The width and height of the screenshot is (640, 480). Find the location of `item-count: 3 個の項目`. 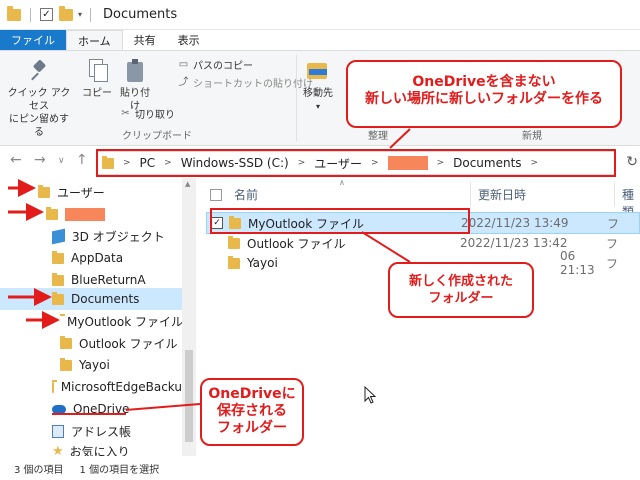

item-count: 3 個の項目 is located at coordinates (39, 470).